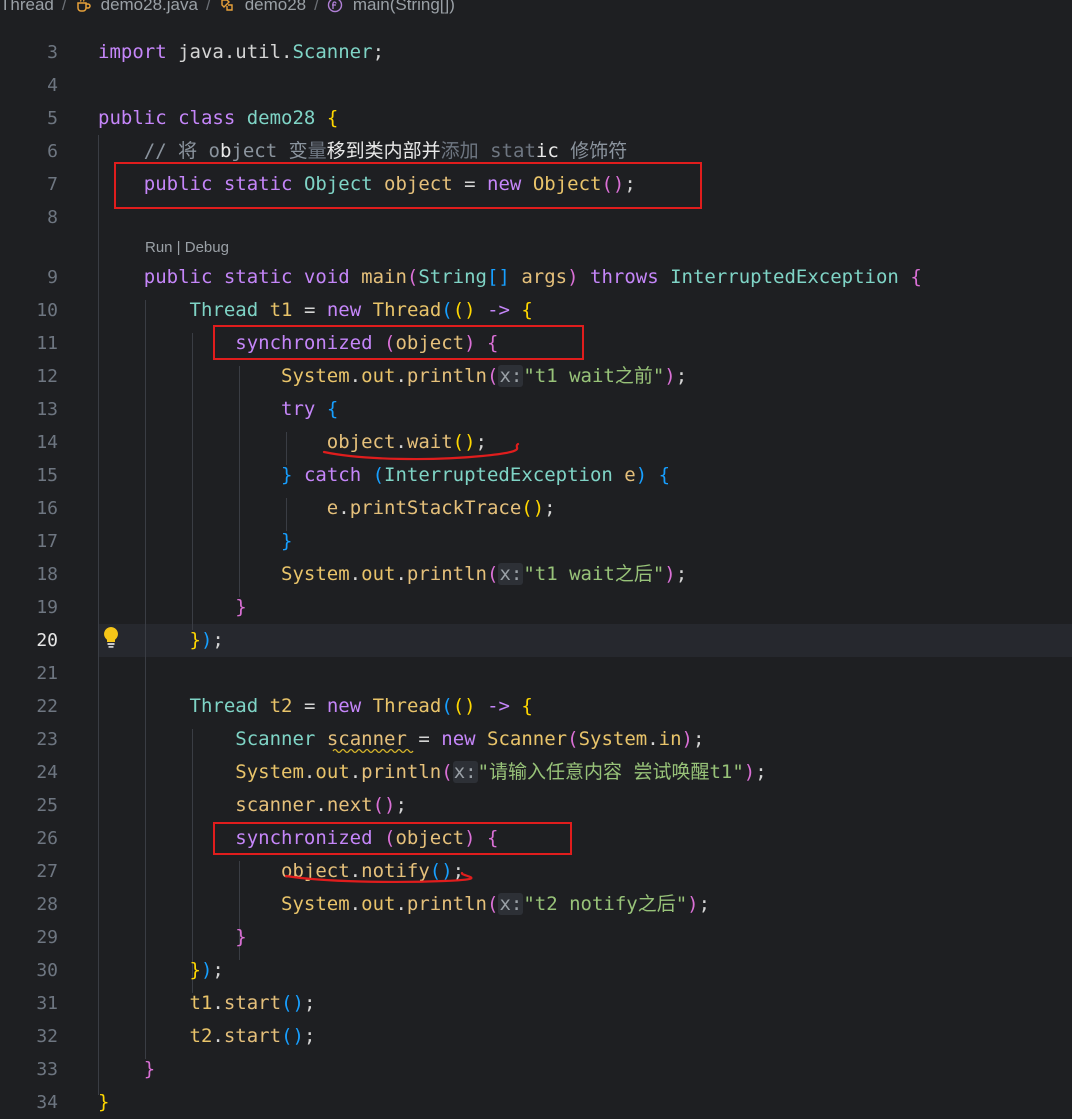  Describe the element at coordinates (47, 442) in the screenshot. I see `line-number: 14` at that location.